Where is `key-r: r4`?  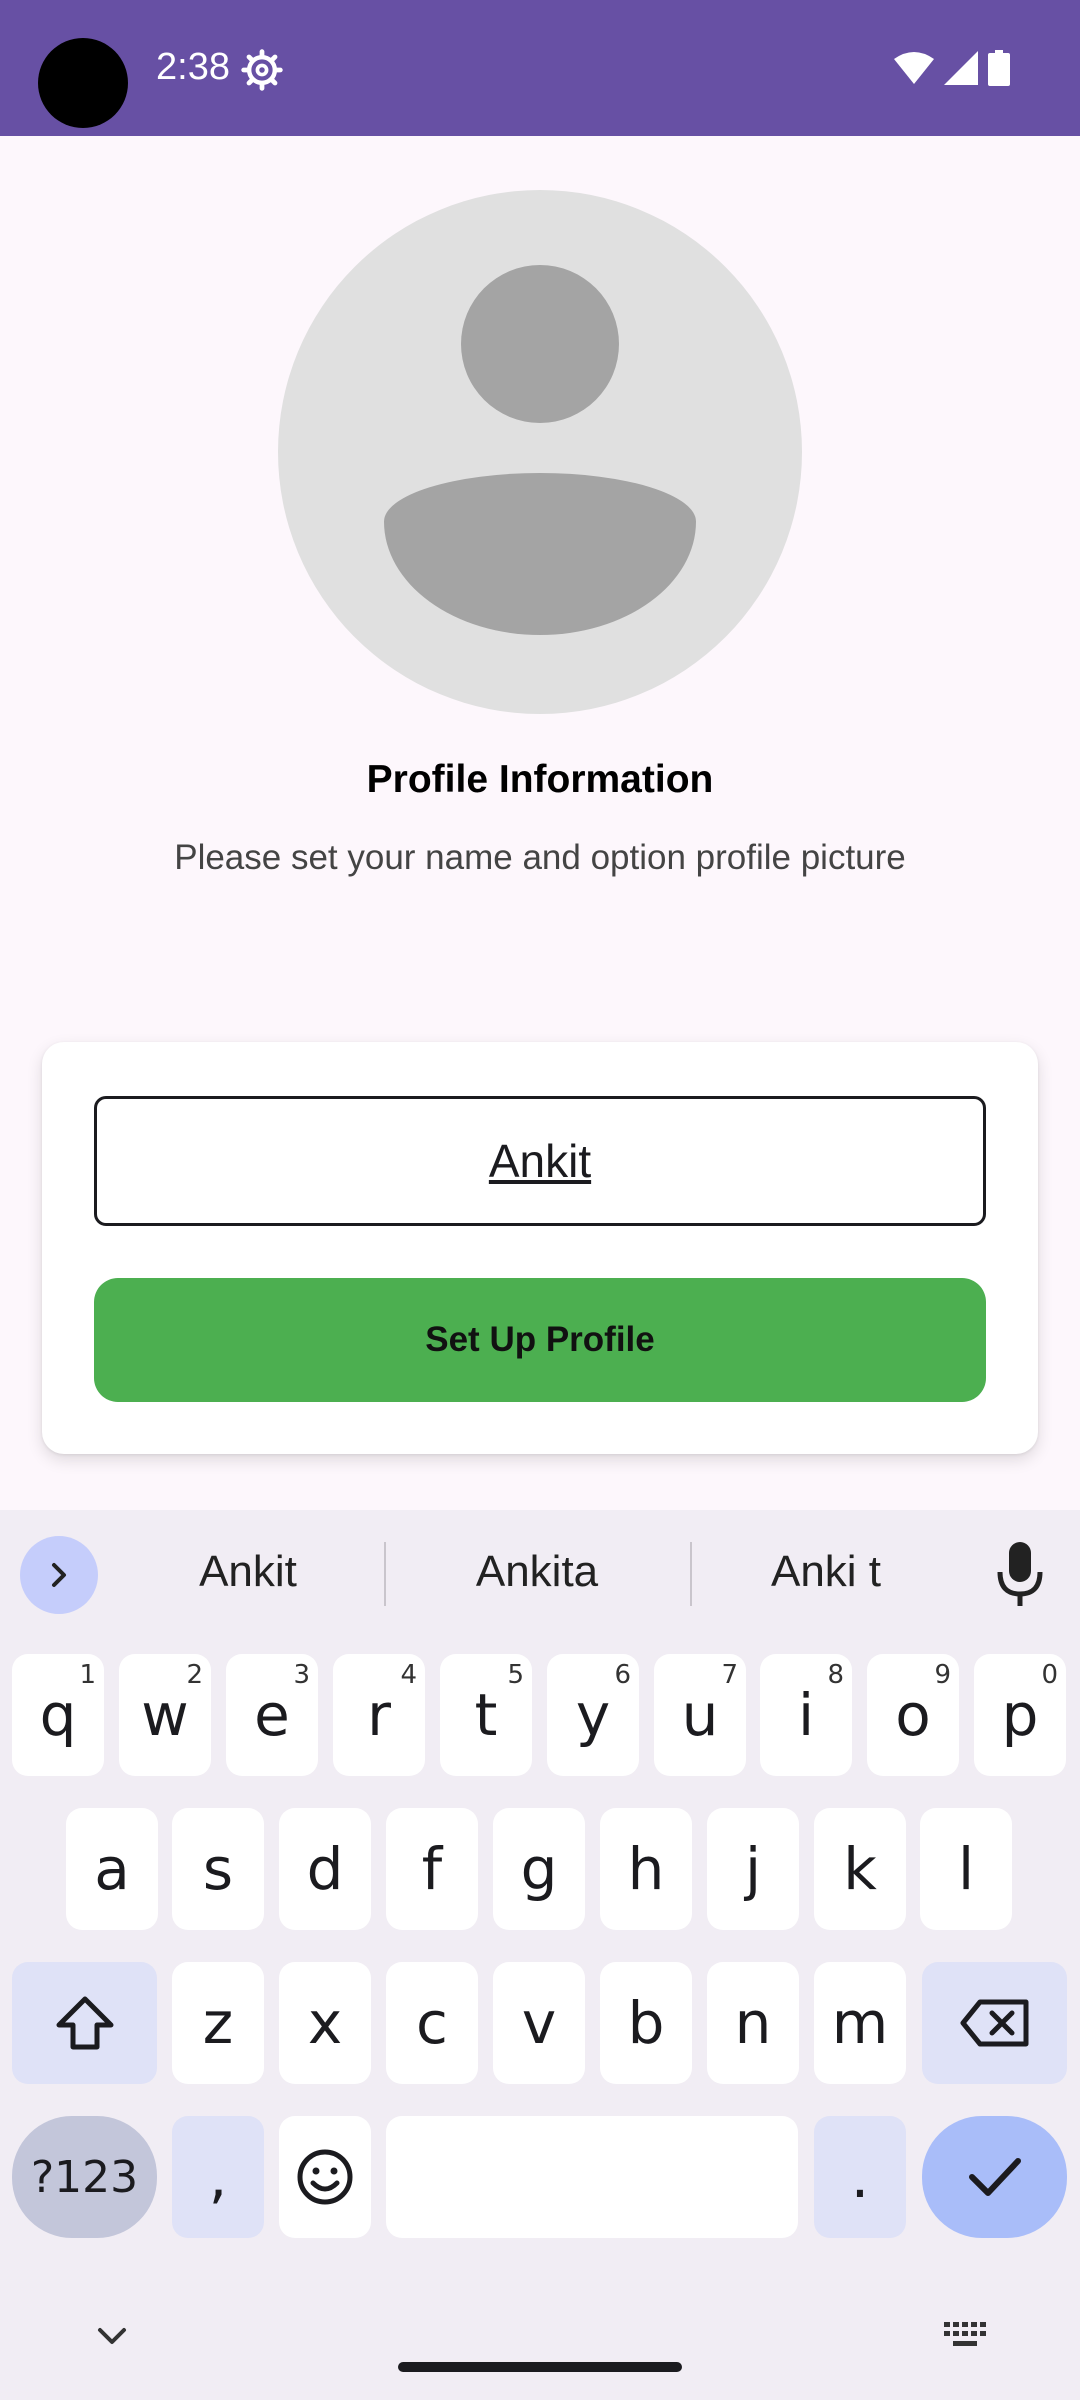
key-r: r4 is located at coordinates (379, 1715).